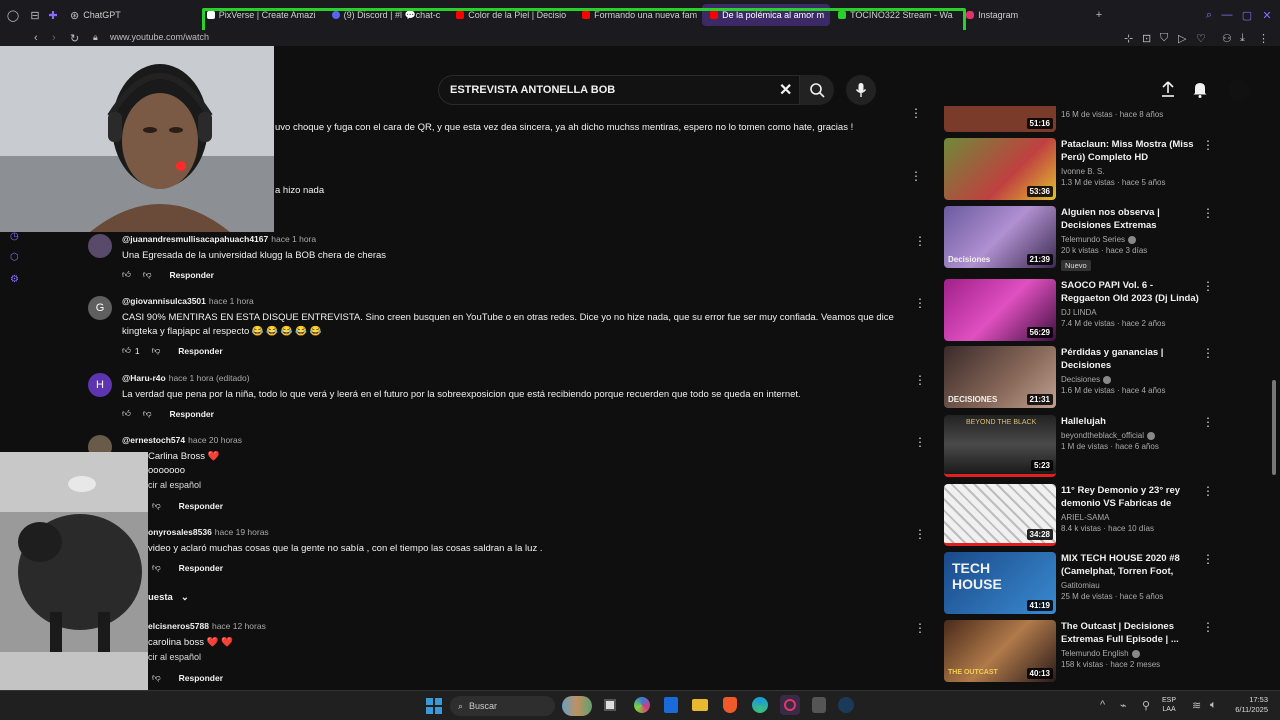  Describe the element at coordinates (992, 15) in the screenshot. I see `tab-instagram: Instagram` at that location.